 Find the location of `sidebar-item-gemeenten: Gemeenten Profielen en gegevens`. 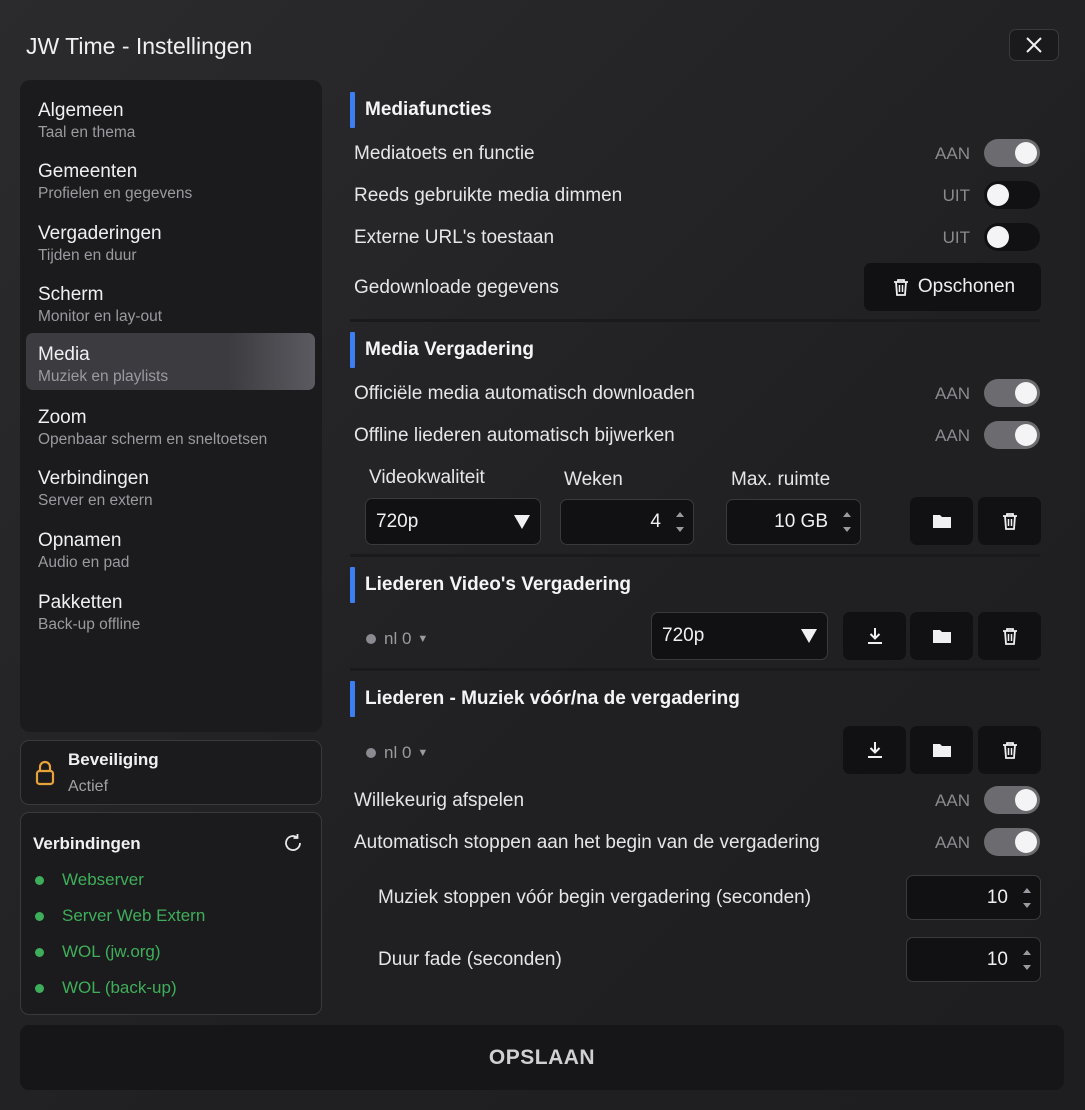

sidebar-item-gemeenten: Gemeenten Profielen en gegevens is located at coordinates (170, 182).